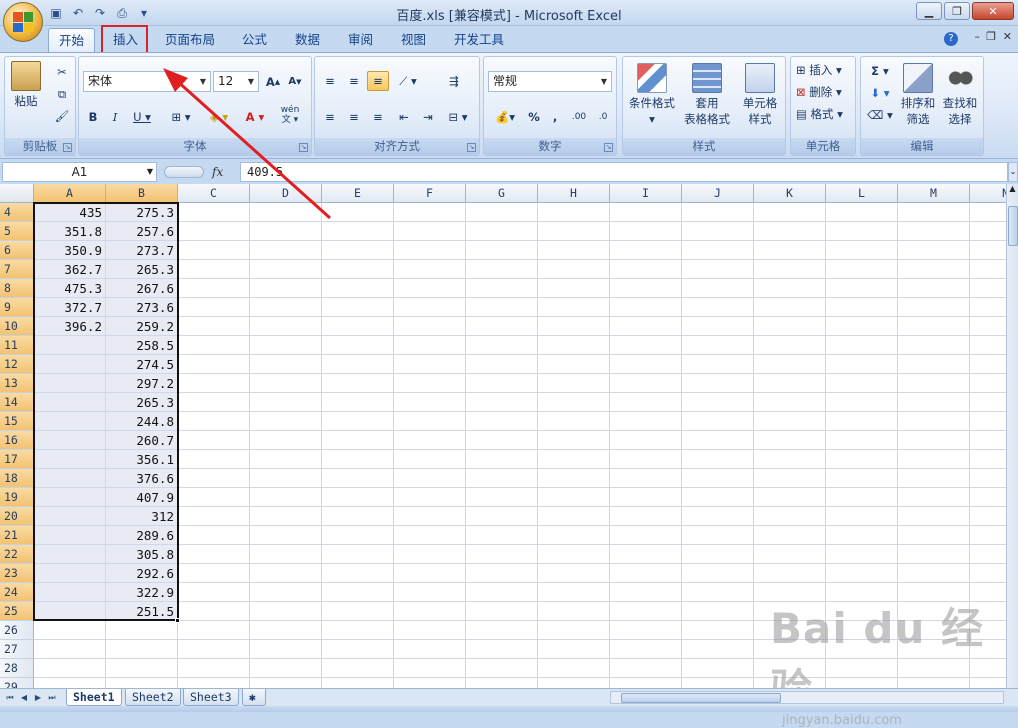 This screenshot has width=1018, height=728. I want to click on cell-j17, so click(718, 459).